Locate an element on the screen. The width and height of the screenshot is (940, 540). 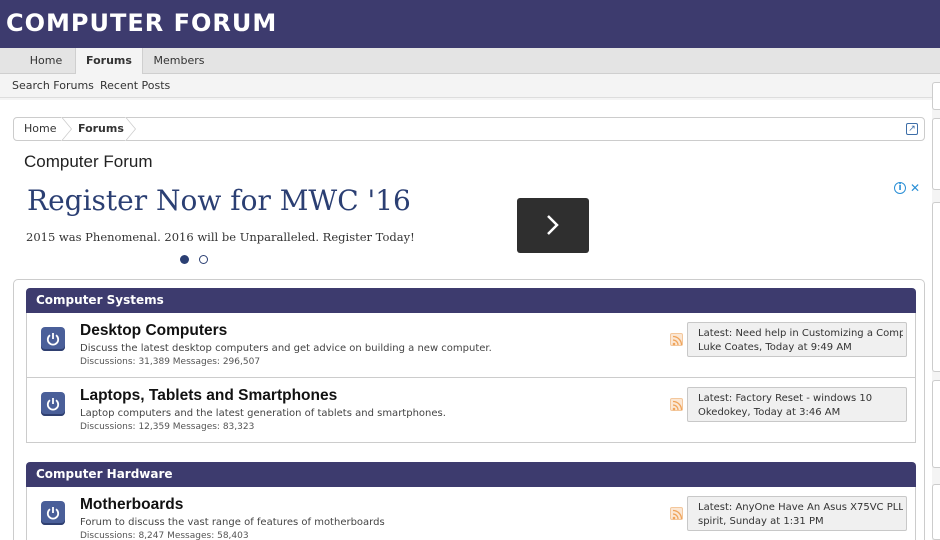
forum-title: Motherboards is located at coordinates (131, 505).